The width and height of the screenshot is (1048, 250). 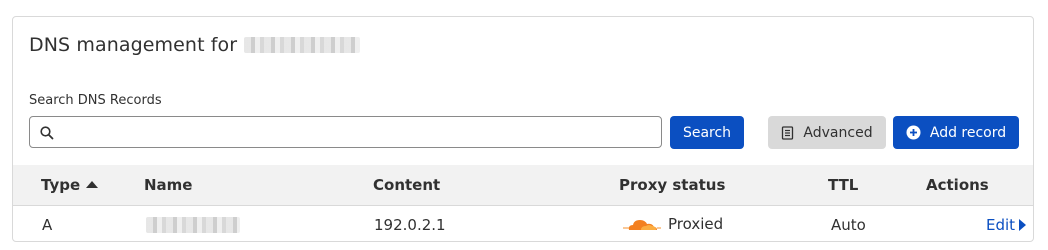 I want to click on proxy-status-label: Proxied, so click(x=696, y=224).